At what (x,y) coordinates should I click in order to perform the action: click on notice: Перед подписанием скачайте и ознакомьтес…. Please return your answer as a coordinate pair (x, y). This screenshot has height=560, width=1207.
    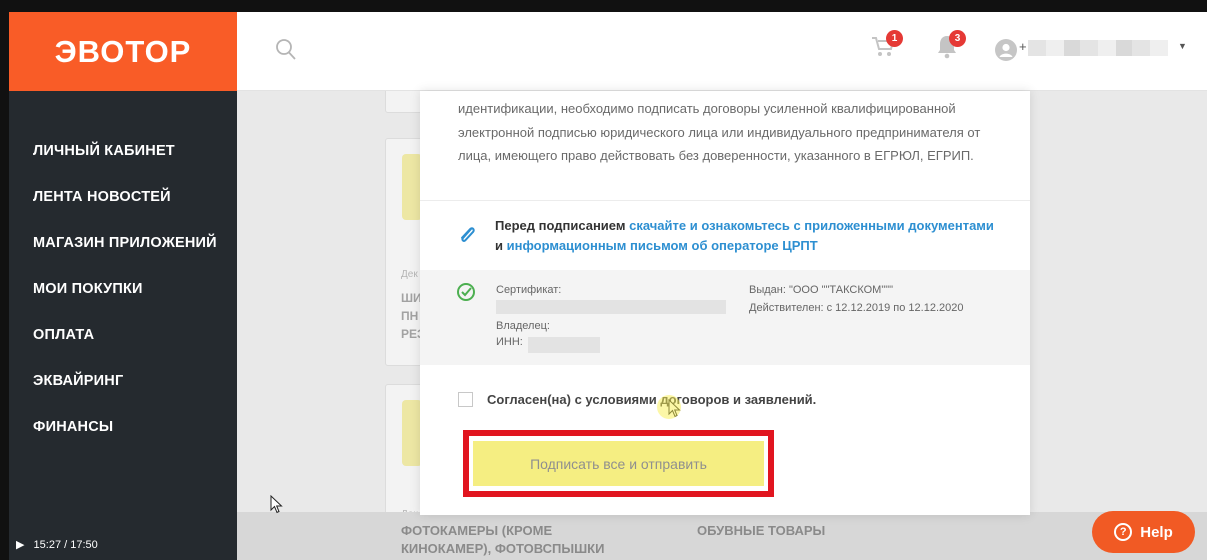
    Looking at the image, I should click on (744, 236).